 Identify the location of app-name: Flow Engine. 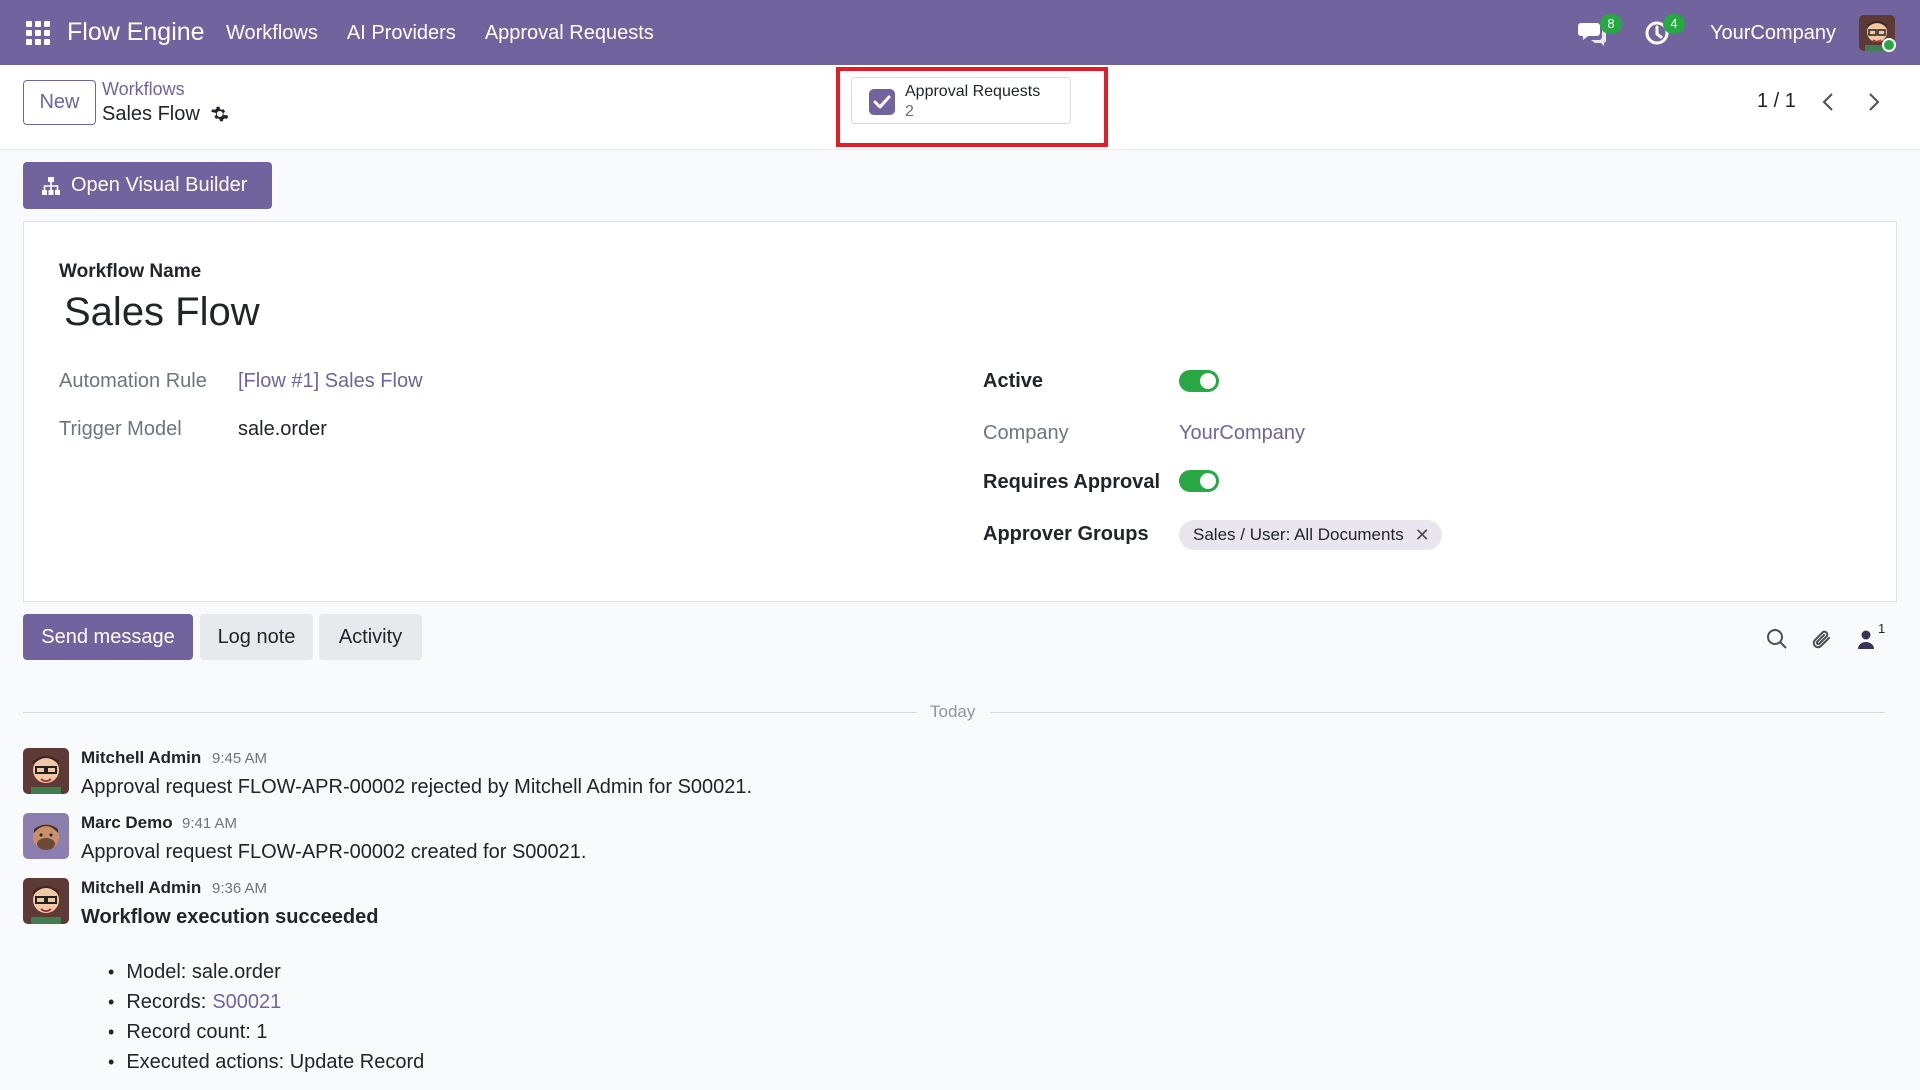
(136, 32).